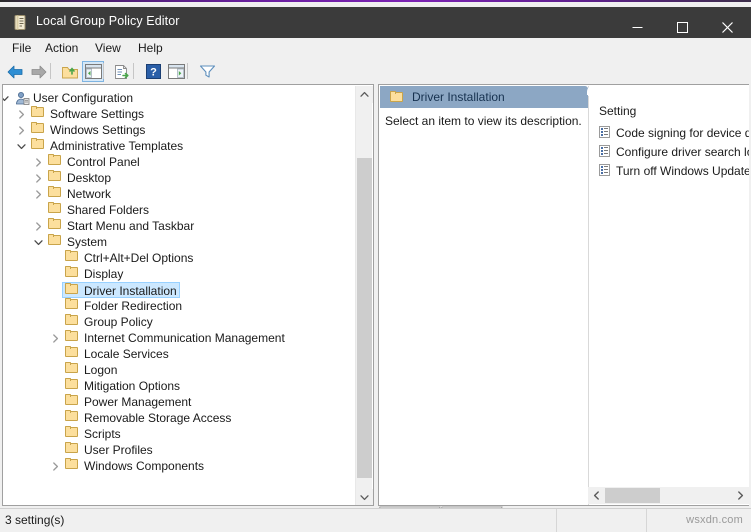 This screenshot has height=532, width=751. Describe the element at coordinates (75, 130) in the screenshot. I see `tree-item-windows-settings: Windows Settings` at that location.